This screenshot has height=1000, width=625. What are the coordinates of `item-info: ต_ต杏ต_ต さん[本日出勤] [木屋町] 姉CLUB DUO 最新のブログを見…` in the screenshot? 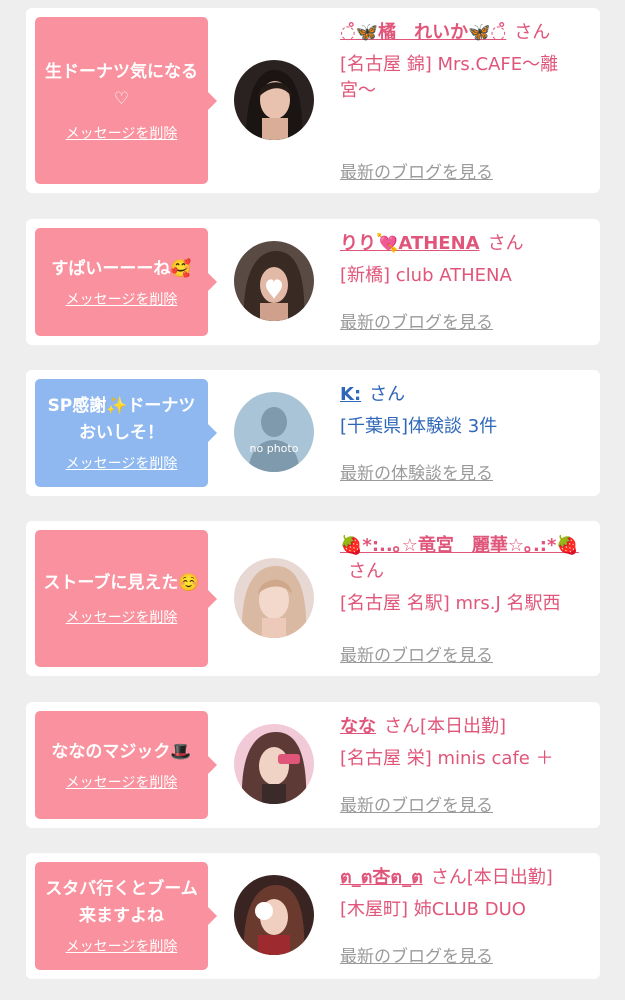 It's located at (465, 916).